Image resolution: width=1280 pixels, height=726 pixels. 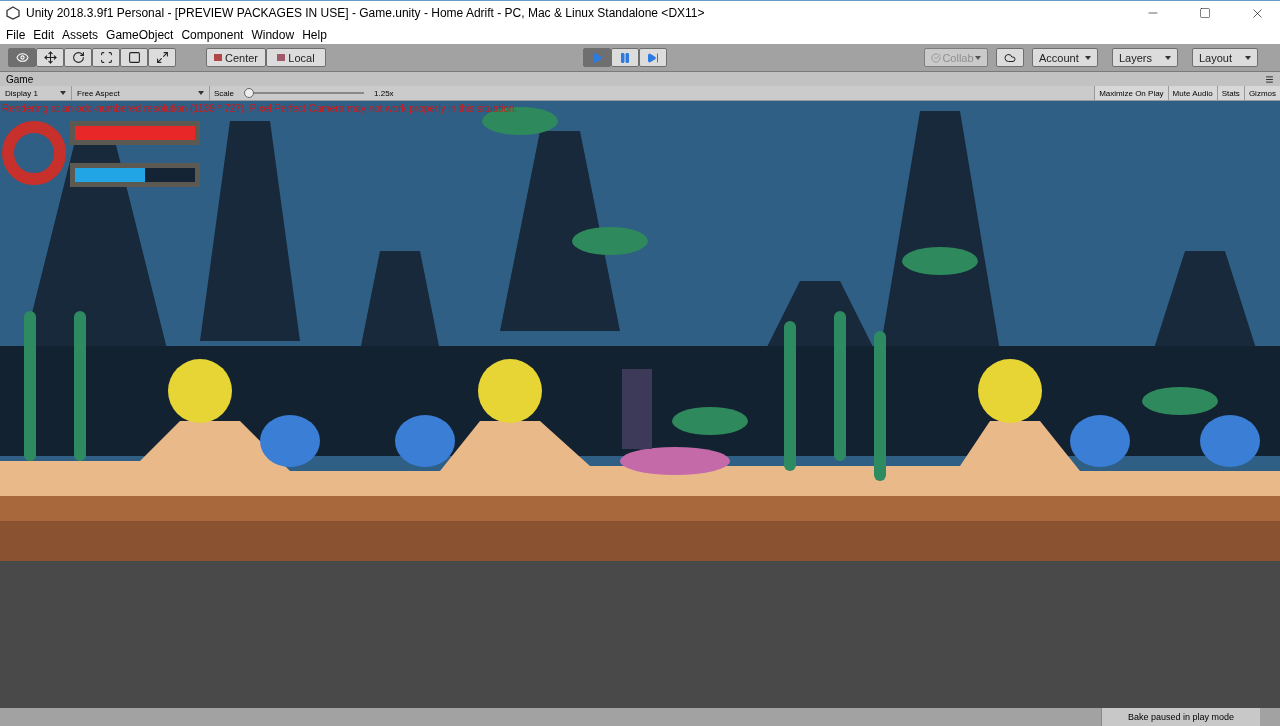 What do you see at coordinates (1145, 57) in the screenshot?
I see `toolbar-dropdown: Layers` at bounding box center [1145, 57].